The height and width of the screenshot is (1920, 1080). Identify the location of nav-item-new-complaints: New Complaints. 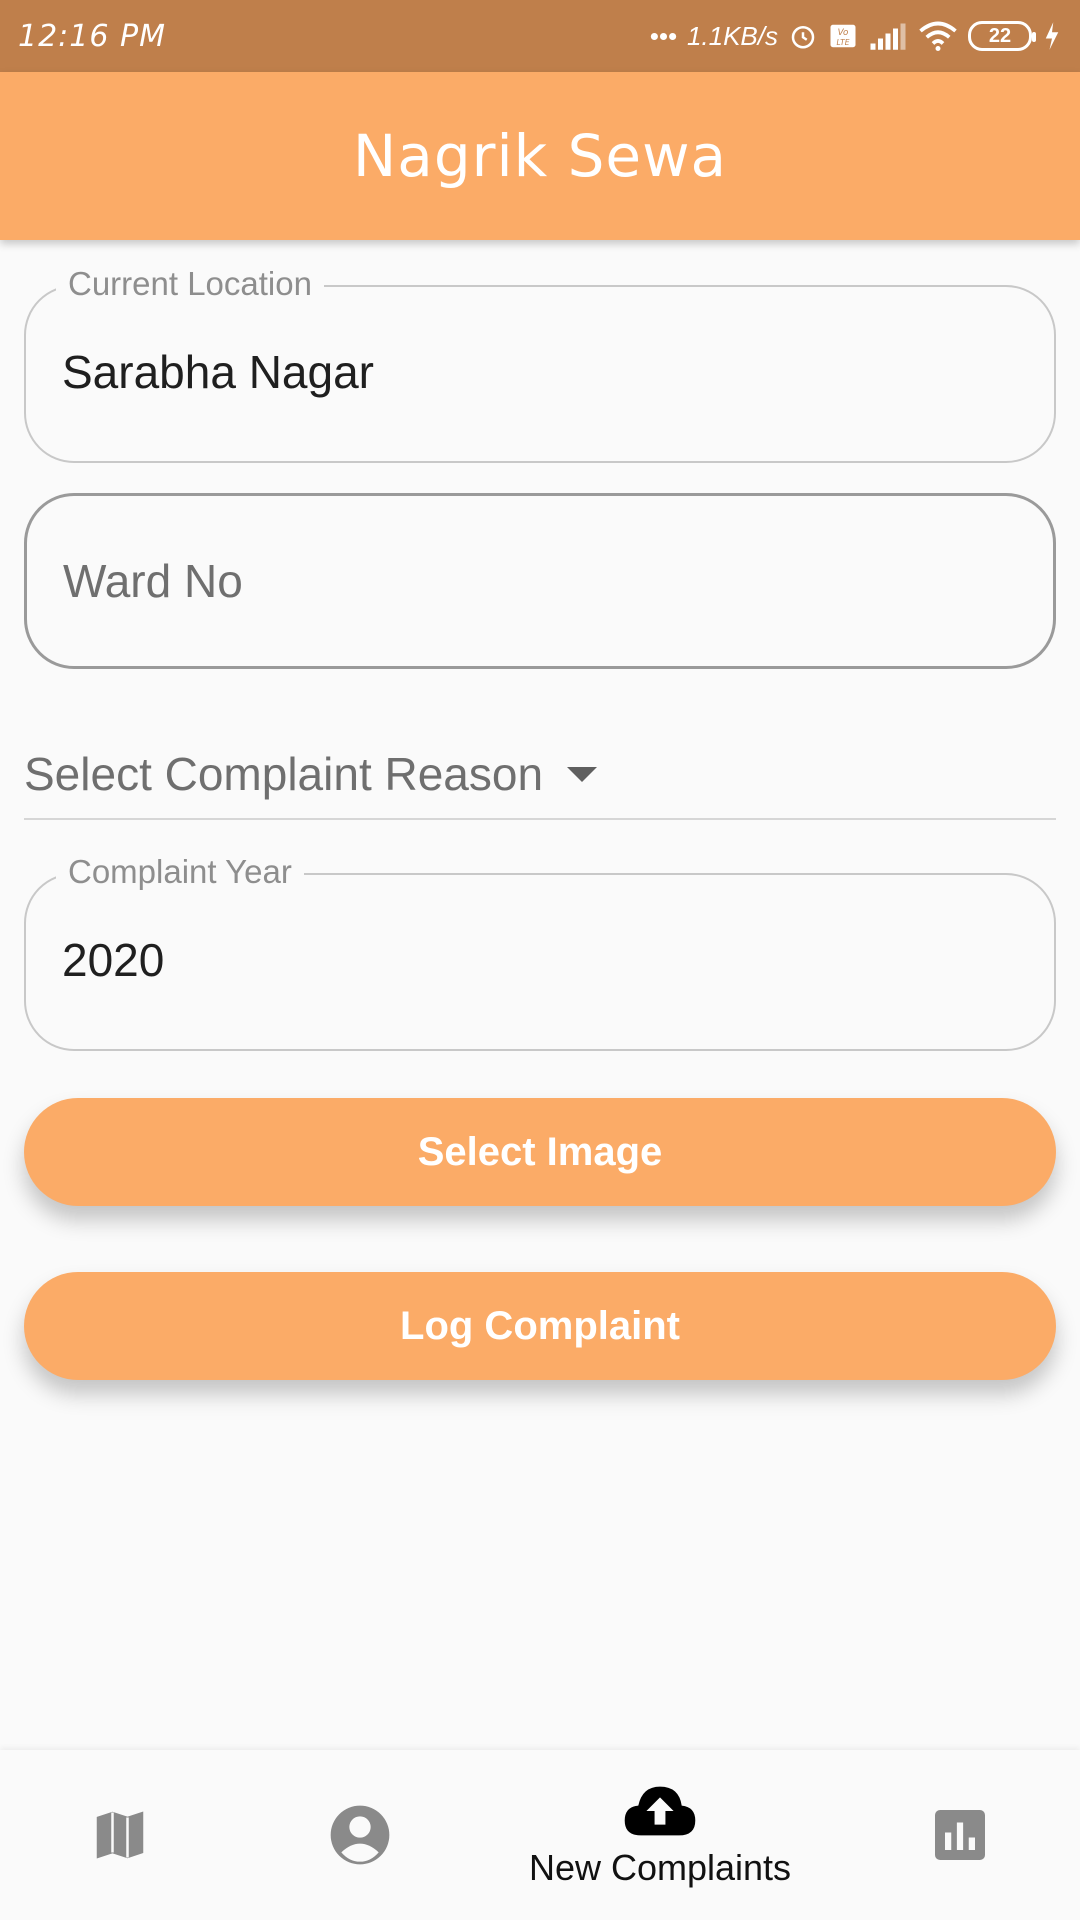
(660, 1835).